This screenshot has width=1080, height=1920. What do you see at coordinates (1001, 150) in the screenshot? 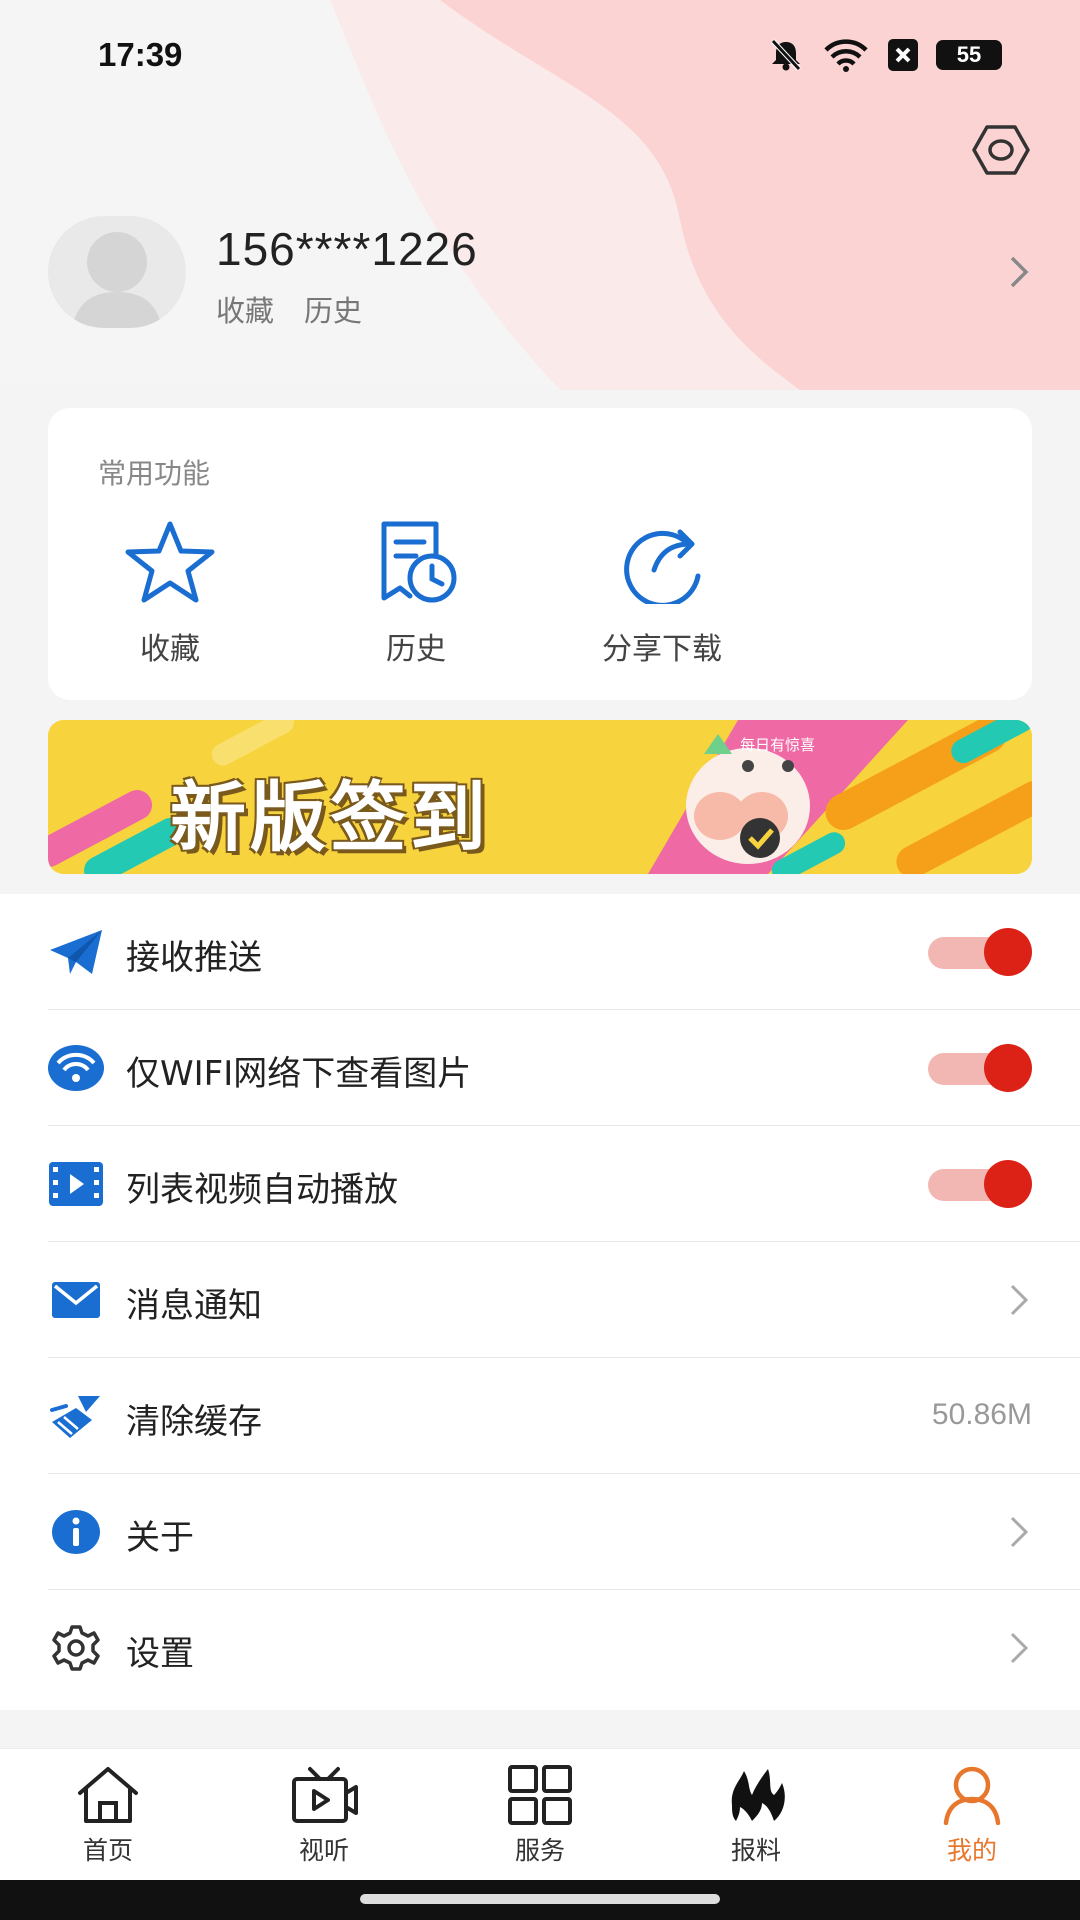
I see `hexagon-settings-icon` at bounding box center [1001, 150].